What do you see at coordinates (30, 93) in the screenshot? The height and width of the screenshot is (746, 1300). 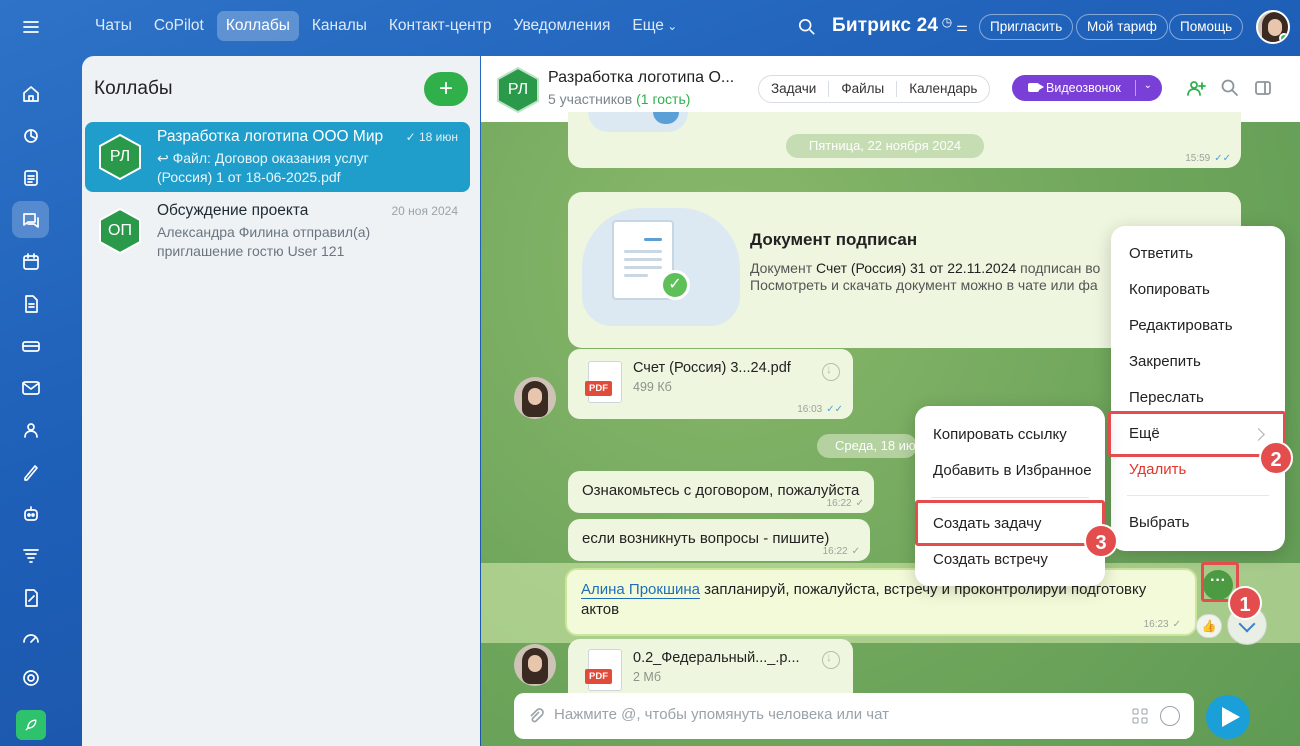 I see `home-icon` at bounding box center [30, 93].